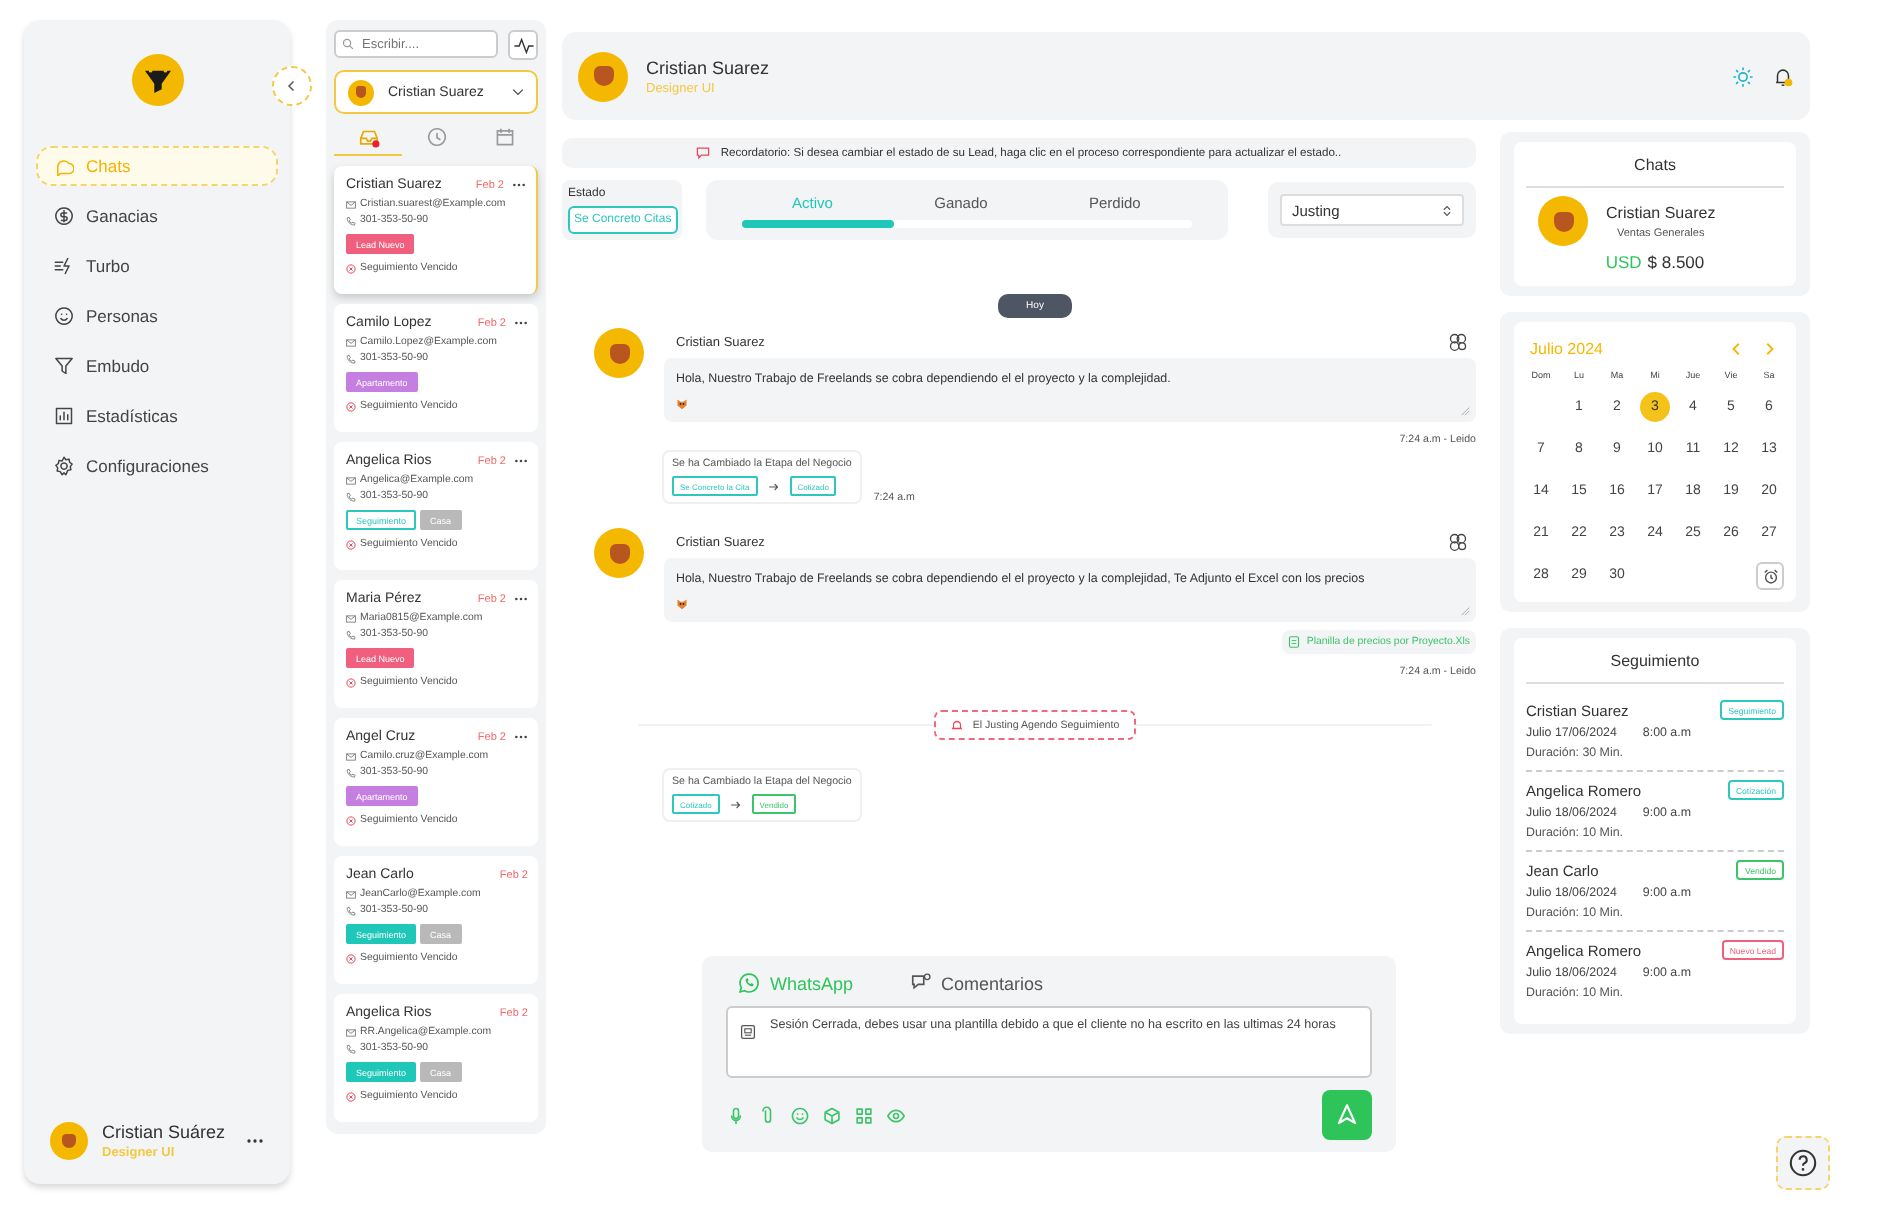 The height and width of the screenshot is (1224, 1882). Describe the element at coordinates (64, 466) in the screenshot. I see `settings-icon` at that location.